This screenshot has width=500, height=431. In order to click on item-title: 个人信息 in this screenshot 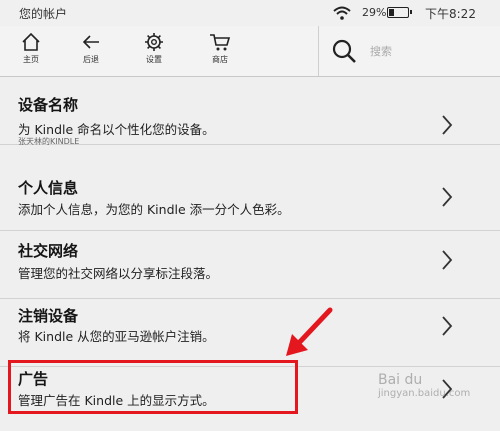, I will do `click(48, 188)`.